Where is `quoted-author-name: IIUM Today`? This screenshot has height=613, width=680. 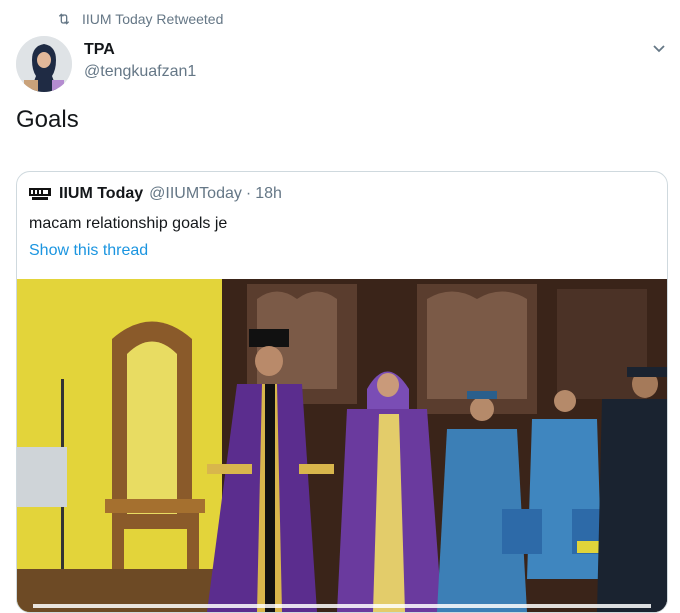 quoted-author-name: IIUM Today is located at coordinates (101, 194).